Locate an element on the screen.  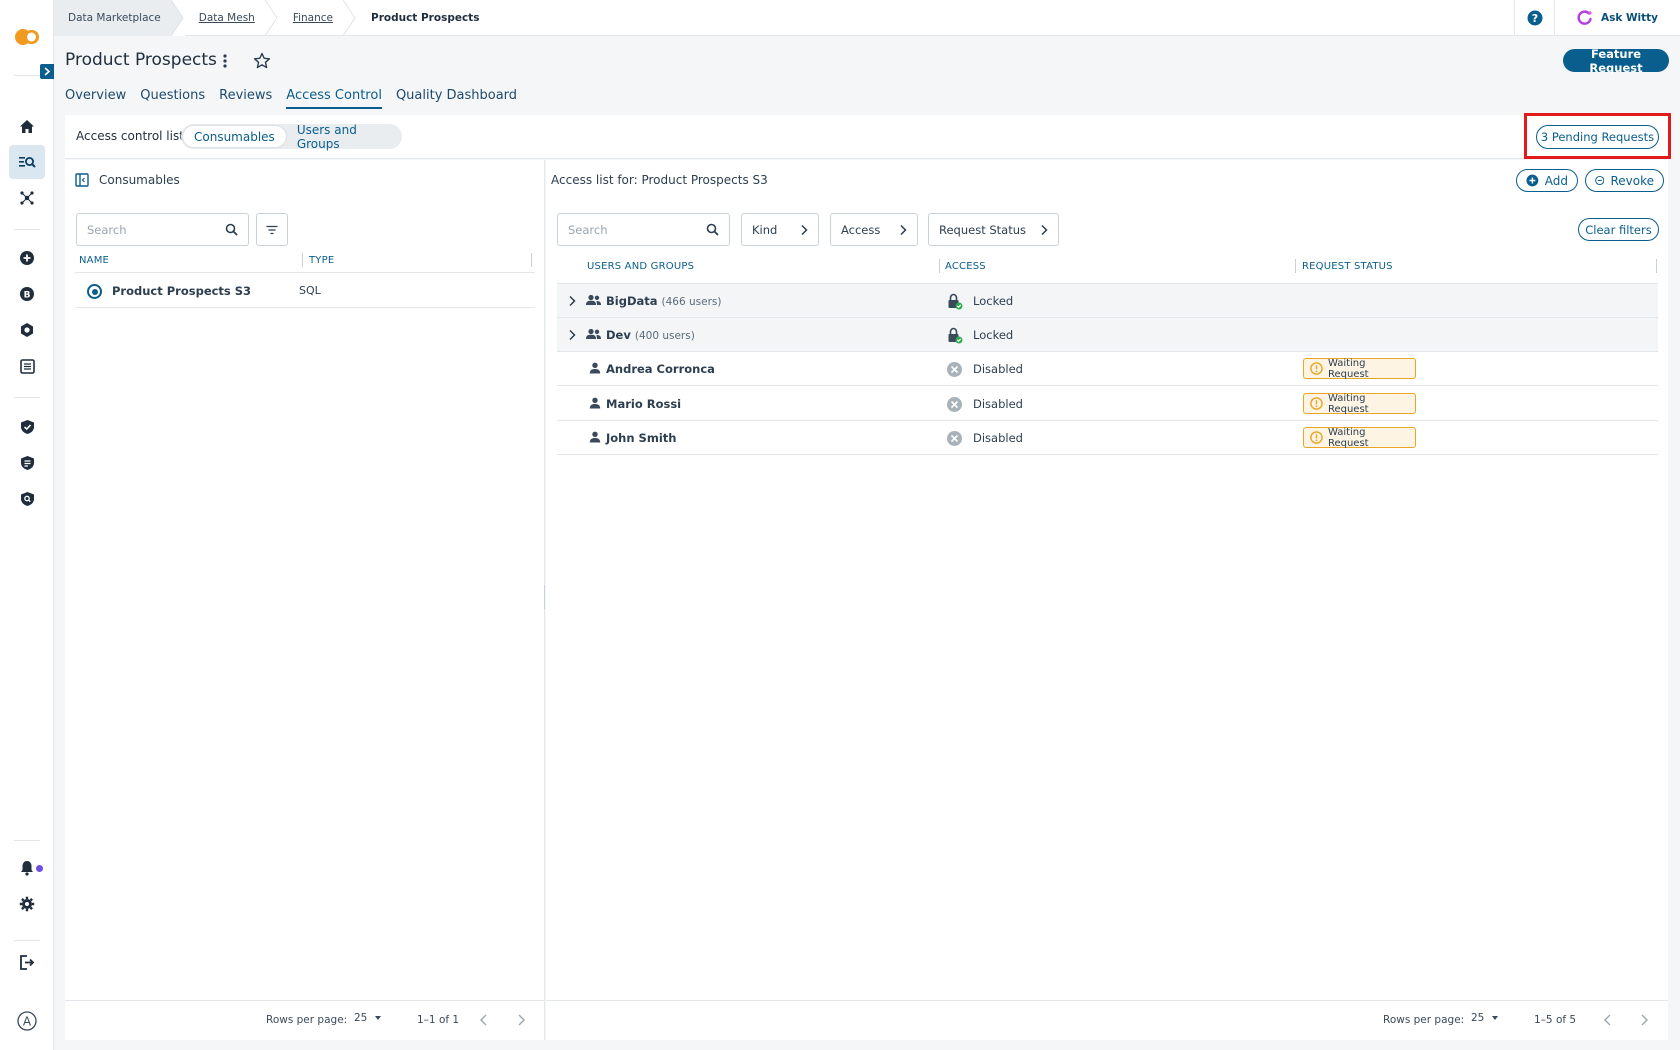
tab-overview: Overview is located at coordinates (95, 97).